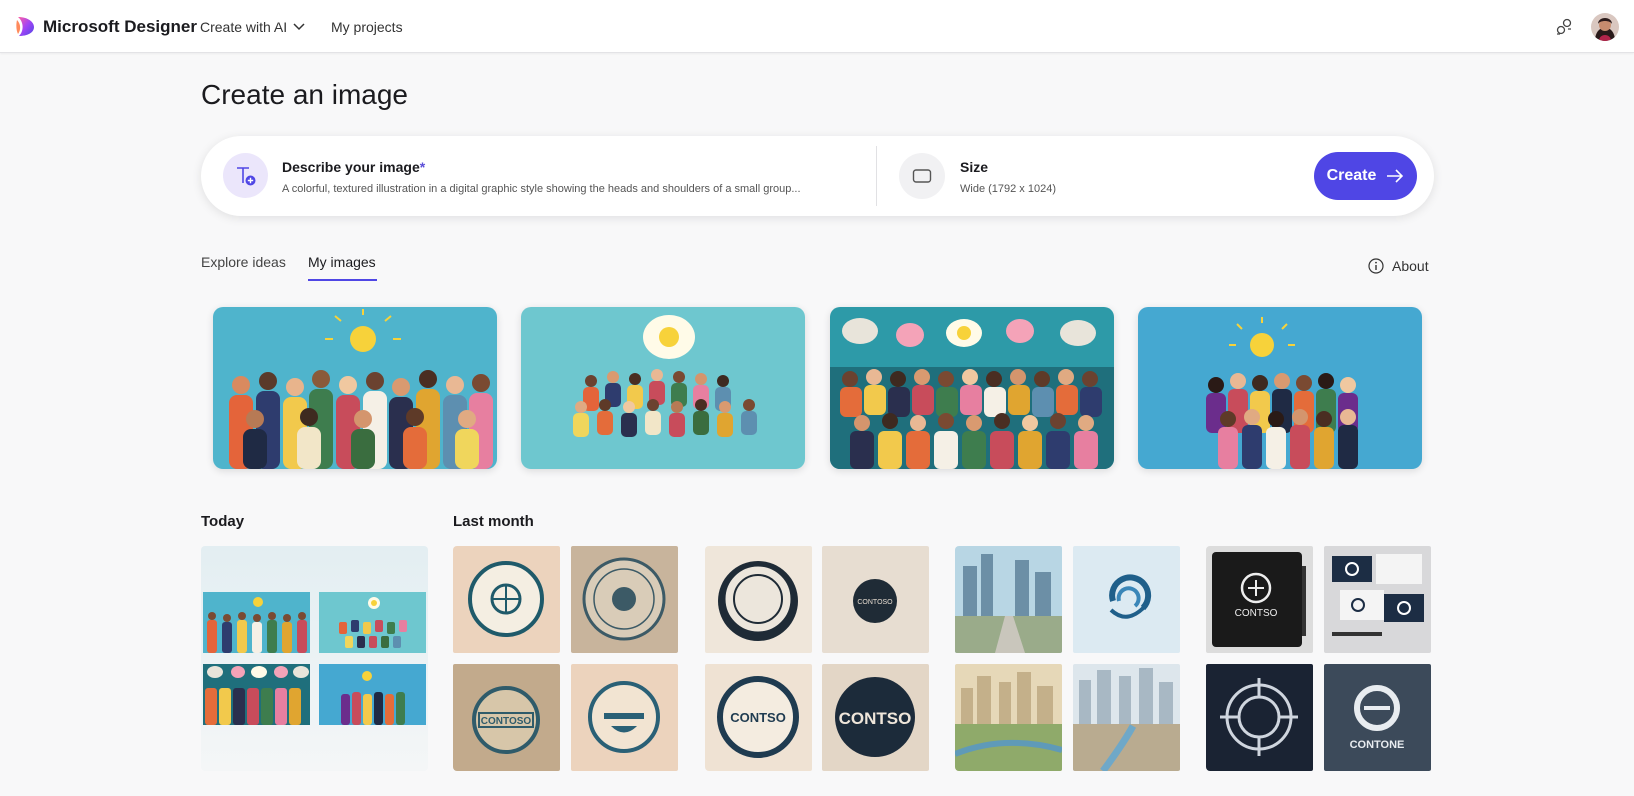 The width and height of the screenshot is (1634, 796). What do you see at coordinates (342, 280) in the screenshot?
I see `active-tab-indicator` at bounding box center [342, 280].